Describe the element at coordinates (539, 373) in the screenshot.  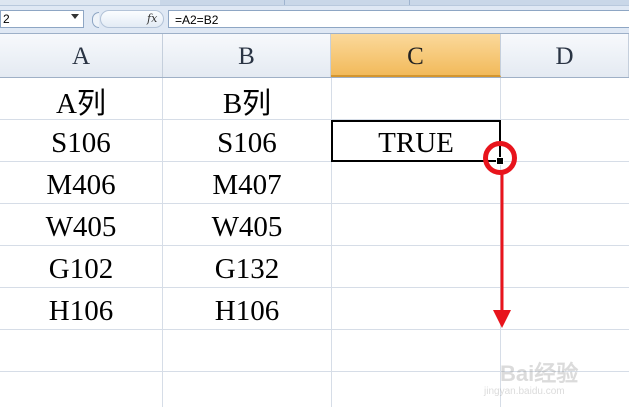
I see `watermark-brand: Bai经验` at that location.